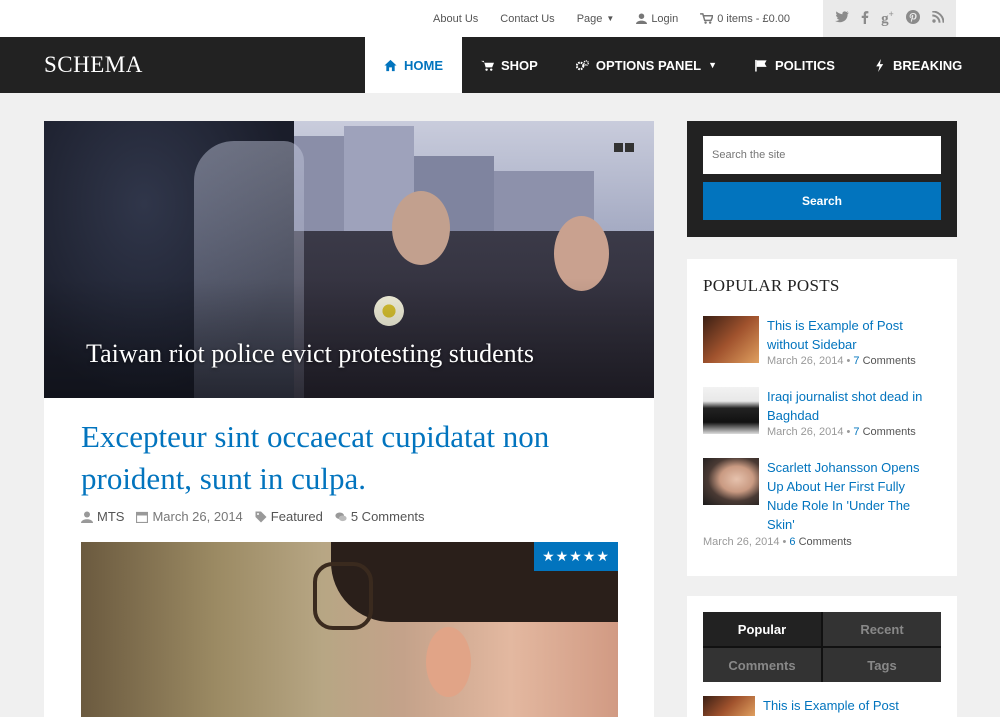 The height and width of the screenshot is (717, 1000). I want to click on login-link: Login, so click(657, 19).